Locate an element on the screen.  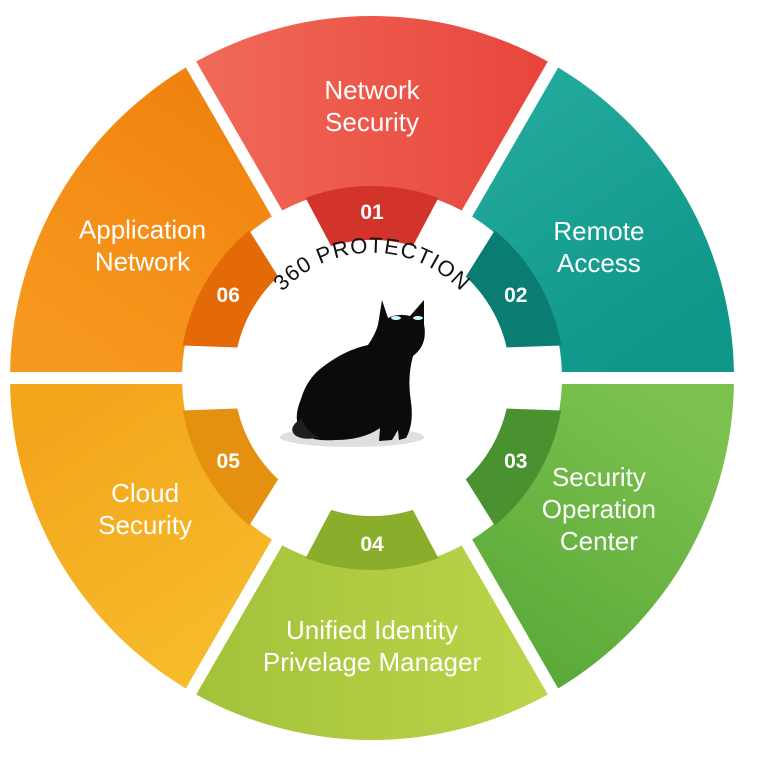
segment-03-number: 03 is located at coordinates (515, 461).